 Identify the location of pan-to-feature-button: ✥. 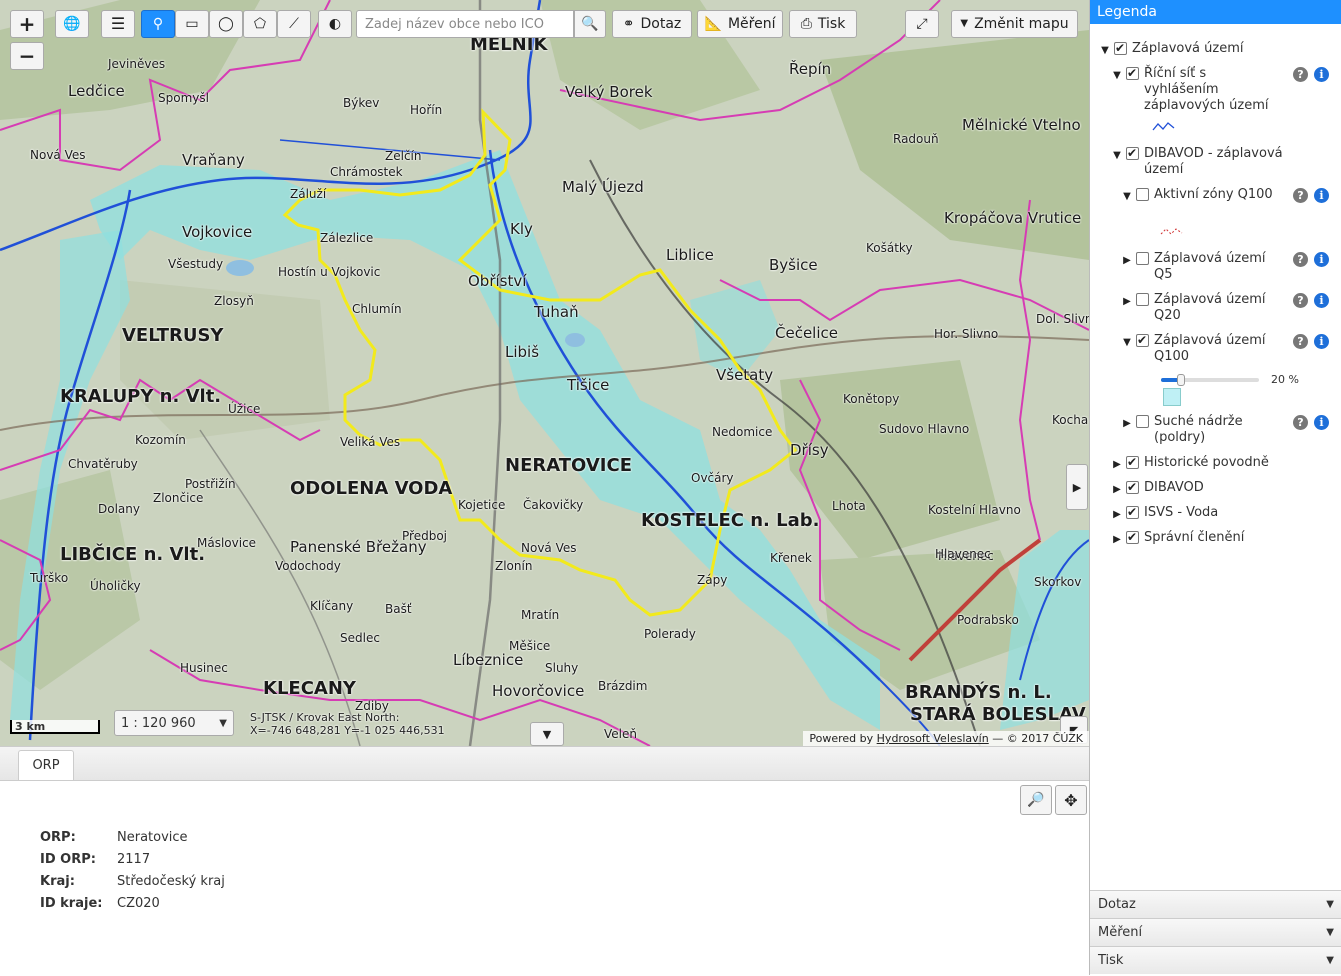
(1071, 800).